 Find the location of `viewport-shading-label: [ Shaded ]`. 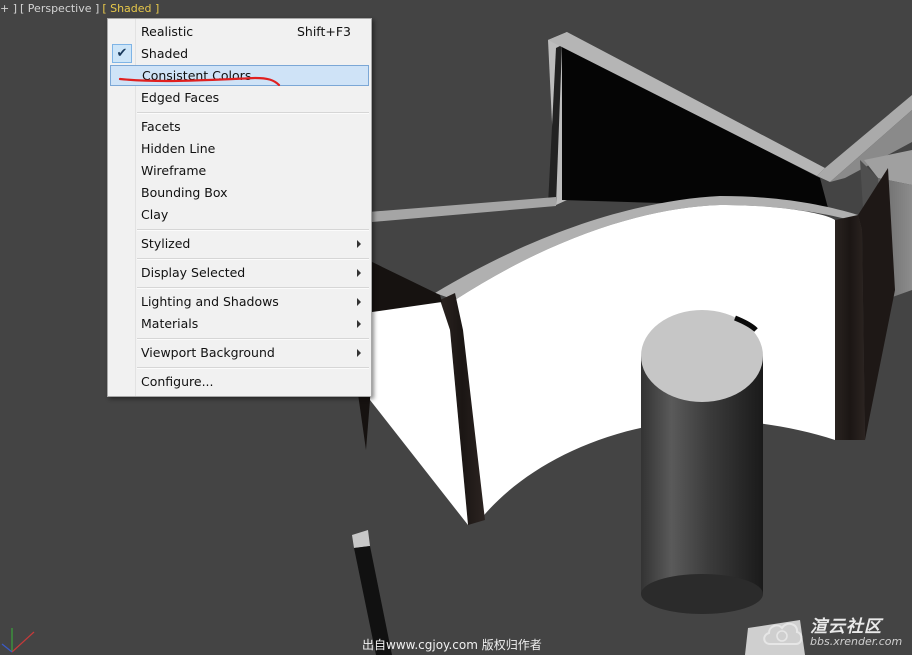

viewport-shading-label: [ Shaded ] is located at coordinates (130, 8).